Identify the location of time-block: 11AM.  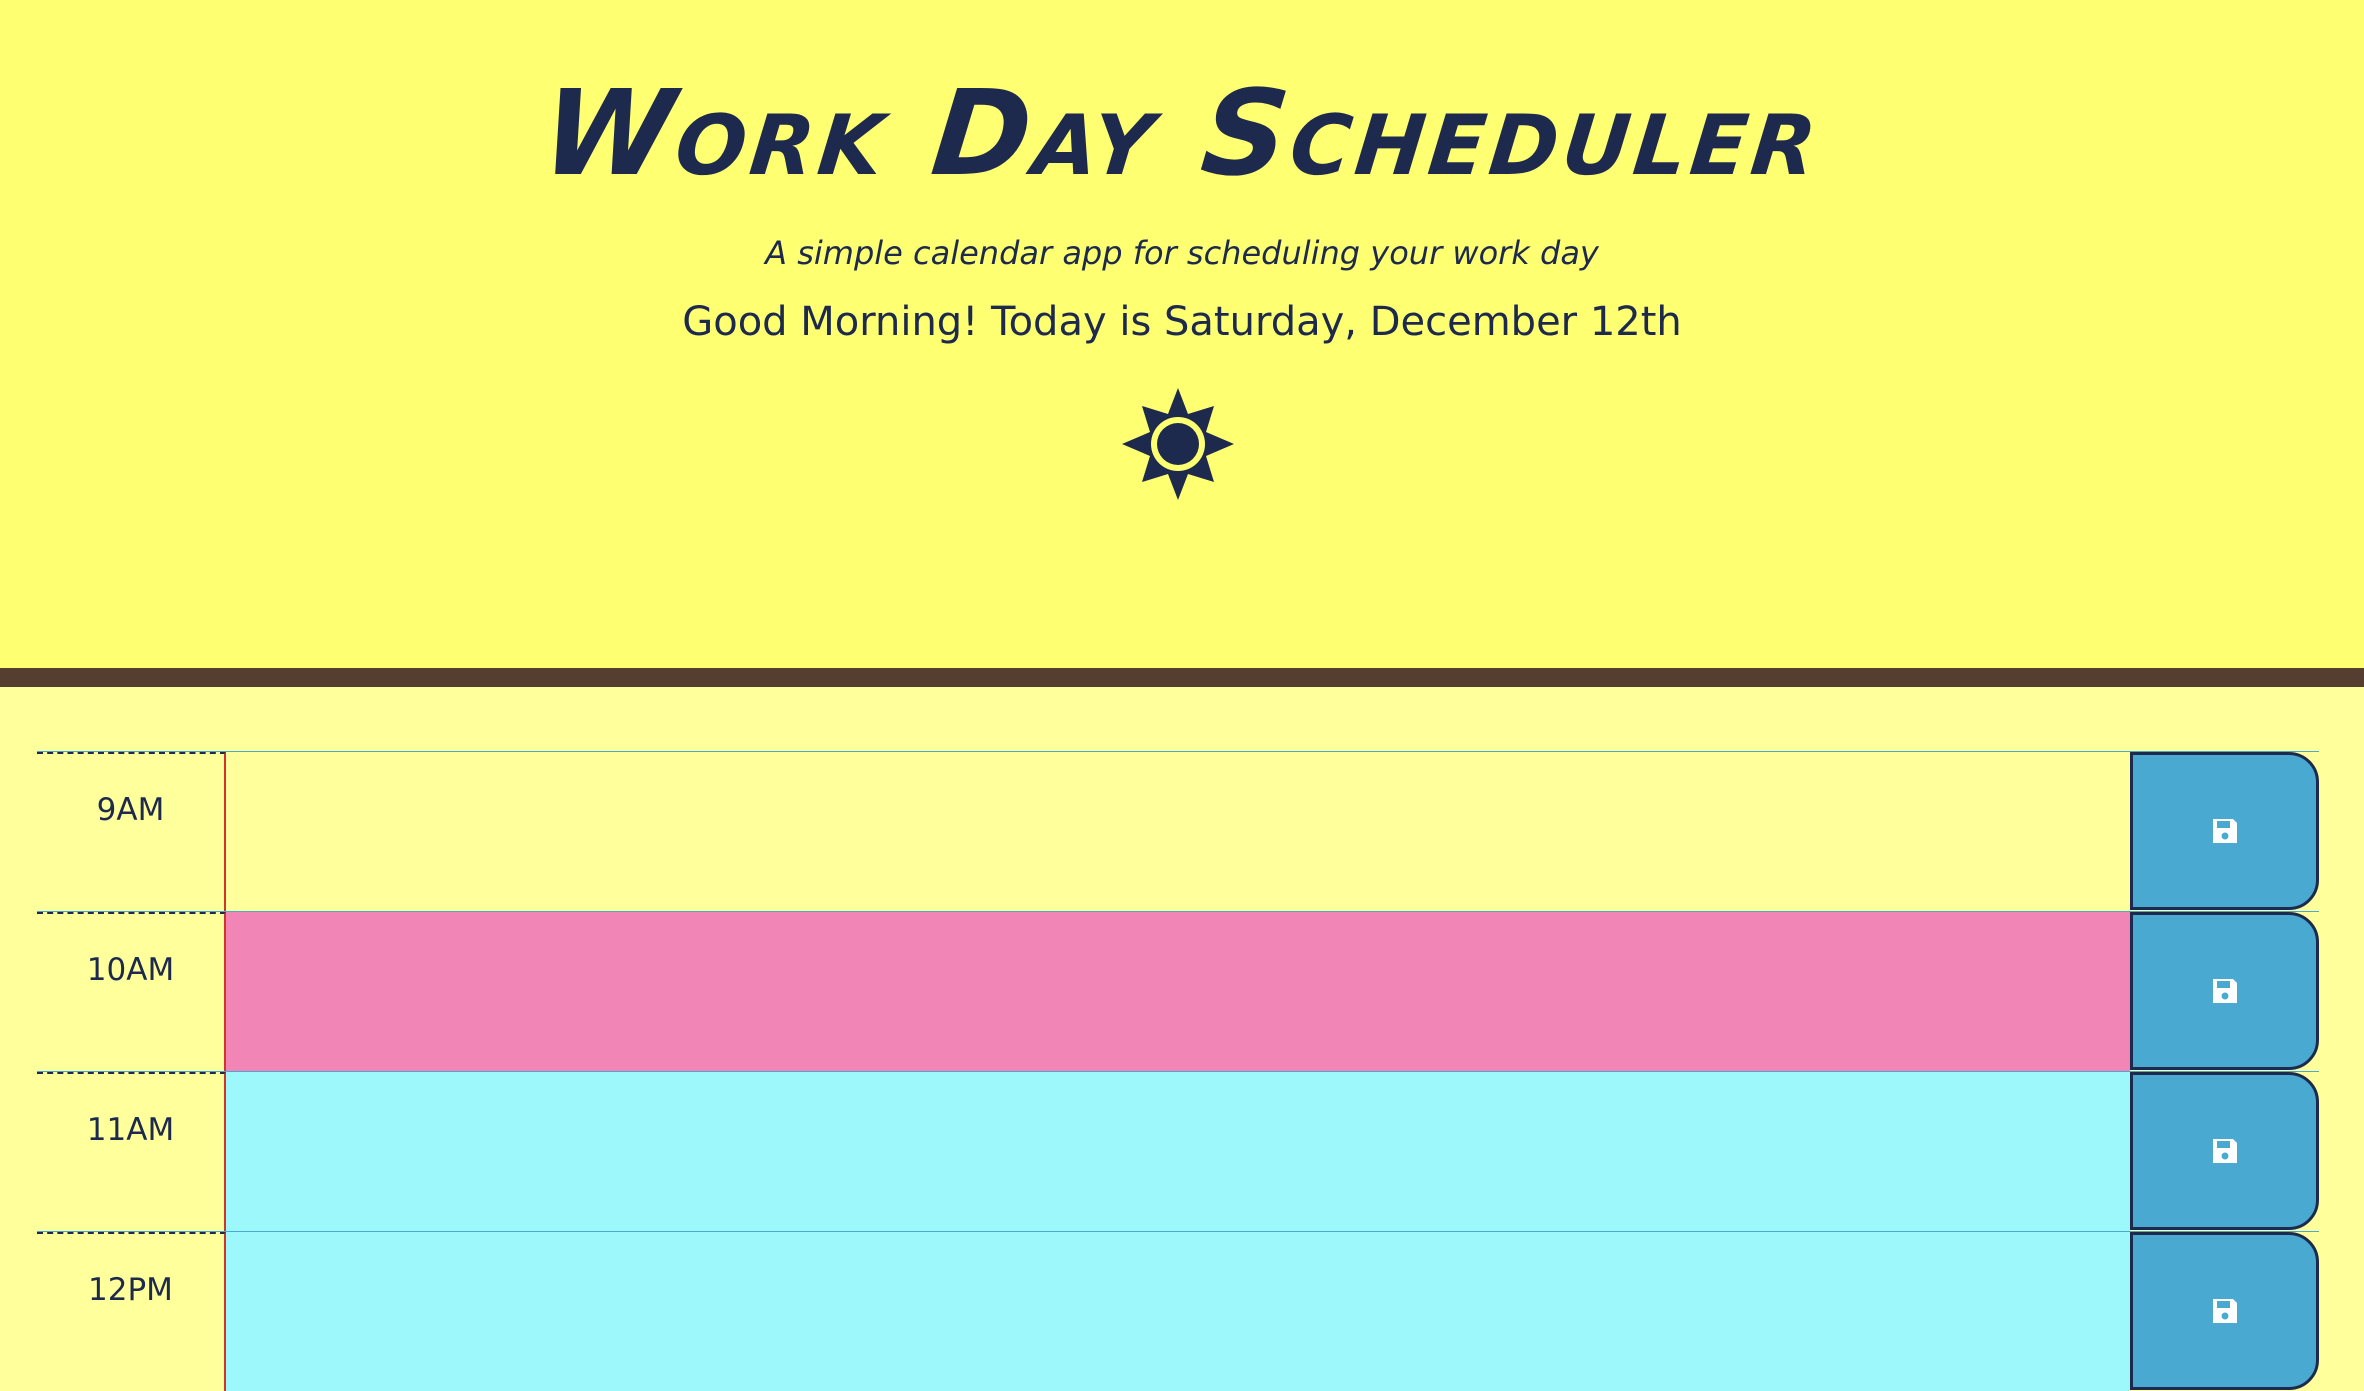
(1178, 1151).